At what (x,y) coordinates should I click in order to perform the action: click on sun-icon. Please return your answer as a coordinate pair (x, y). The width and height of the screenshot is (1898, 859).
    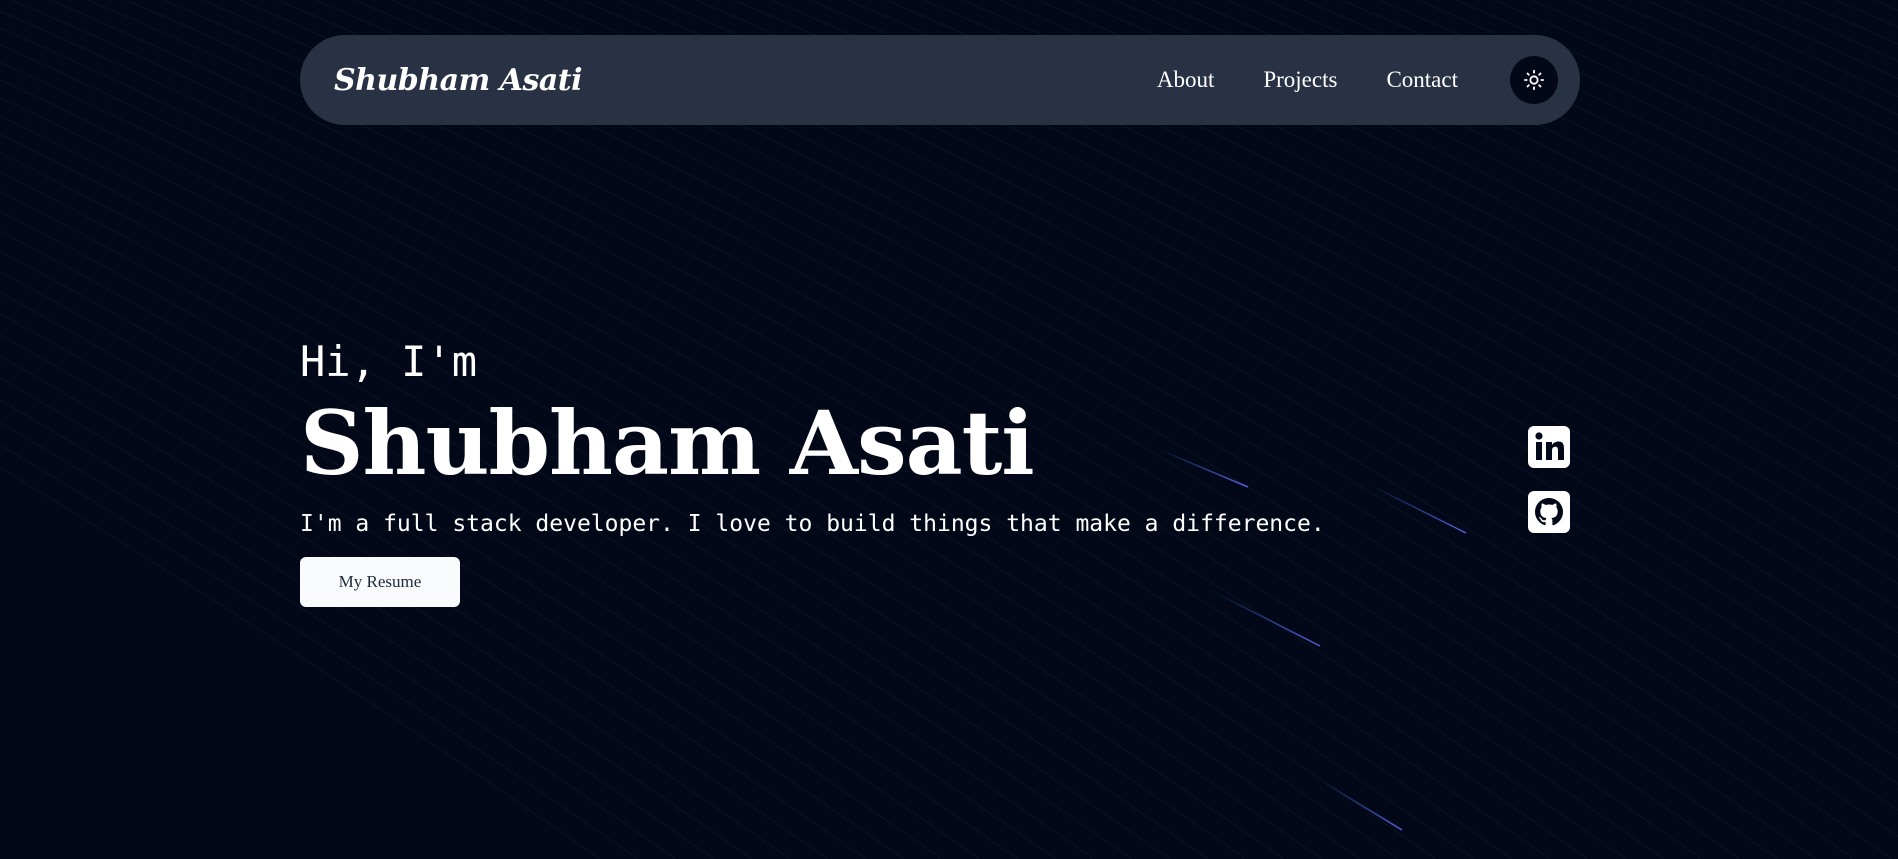
    Looking at the image, I should click on (1534, 80).